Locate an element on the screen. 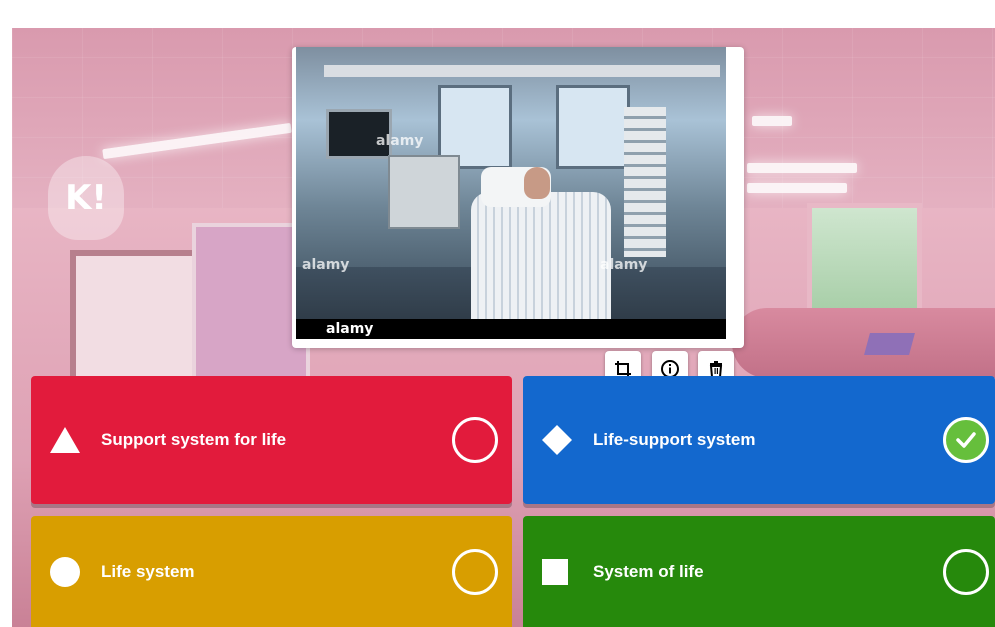  ventilator is located at coordinates (424, 192).